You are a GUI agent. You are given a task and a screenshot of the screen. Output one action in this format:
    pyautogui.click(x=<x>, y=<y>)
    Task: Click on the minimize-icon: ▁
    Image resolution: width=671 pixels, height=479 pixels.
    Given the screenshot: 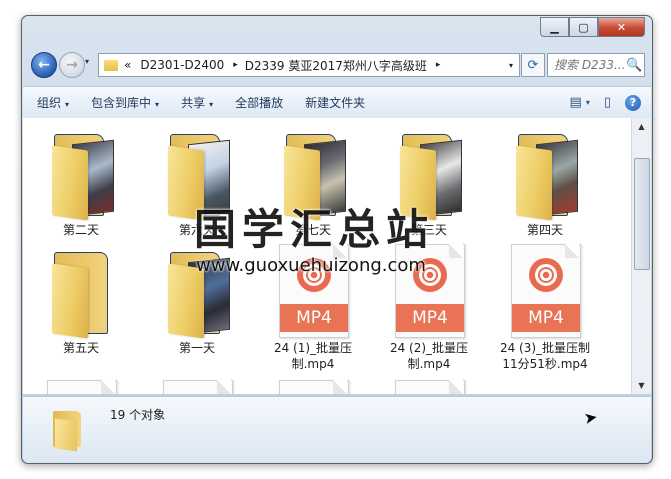 What is the action you would take?
    pyautogui.click(x=554, y=27)
    